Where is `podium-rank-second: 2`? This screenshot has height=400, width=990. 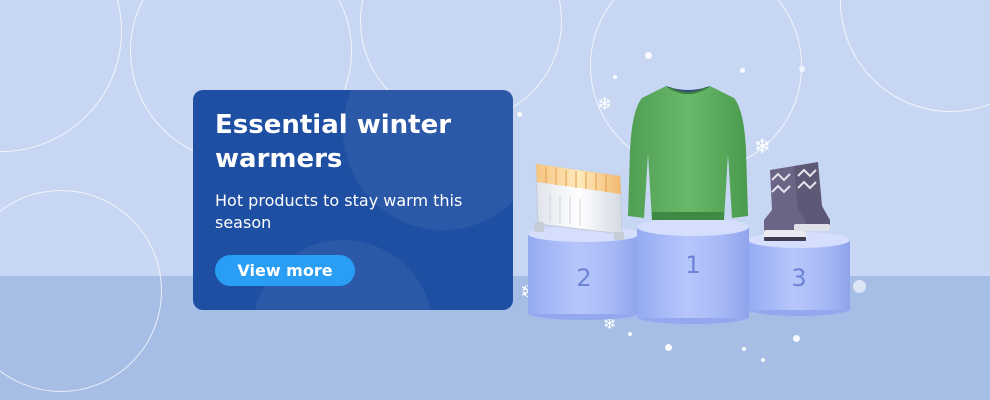
podium-rank-second: 2 is located at coordinates (584, 278).